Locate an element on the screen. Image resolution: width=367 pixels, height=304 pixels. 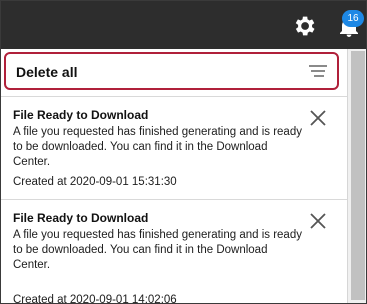
scrollbar-thumb is located at coordinates (358, 175).